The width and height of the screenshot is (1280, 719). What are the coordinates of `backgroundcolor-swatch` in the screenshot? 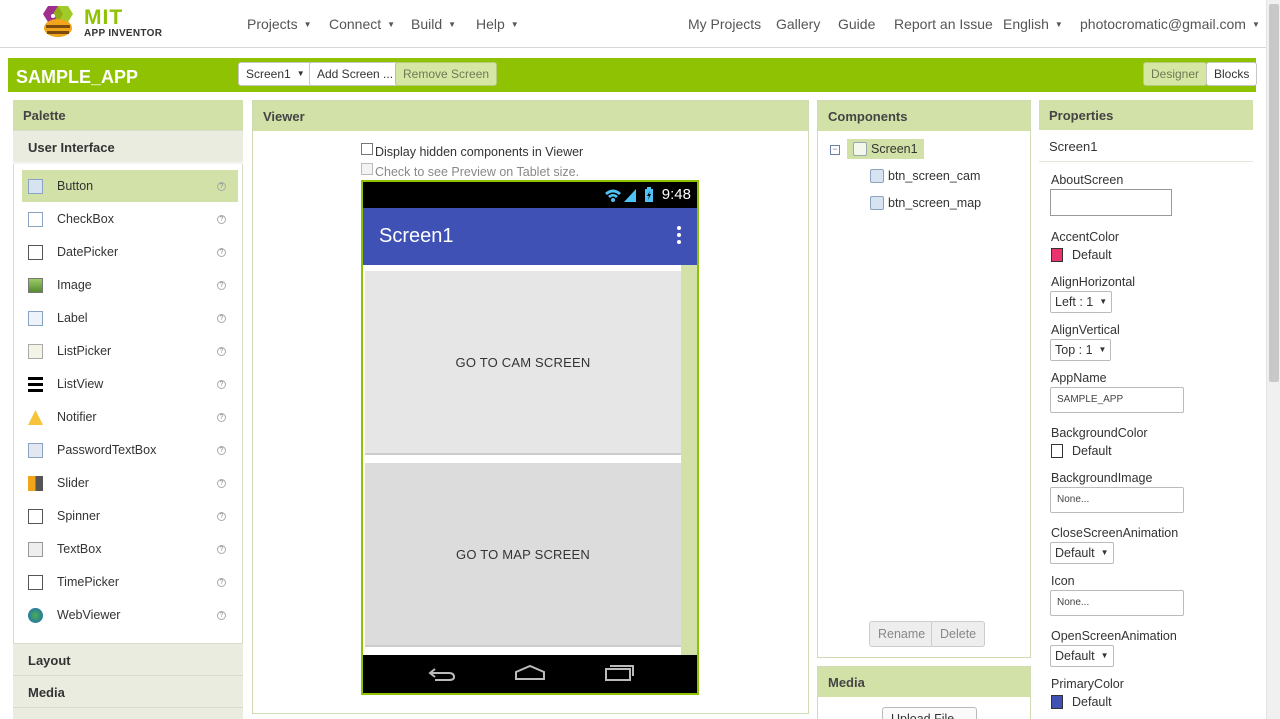 It's located at (1057, 451).